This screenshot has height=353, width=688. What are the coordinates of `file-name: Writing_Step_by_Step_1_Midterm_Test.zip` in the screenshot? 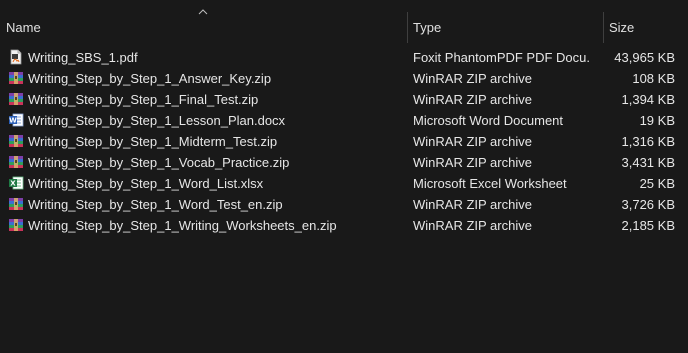 It's located at (153, 141).